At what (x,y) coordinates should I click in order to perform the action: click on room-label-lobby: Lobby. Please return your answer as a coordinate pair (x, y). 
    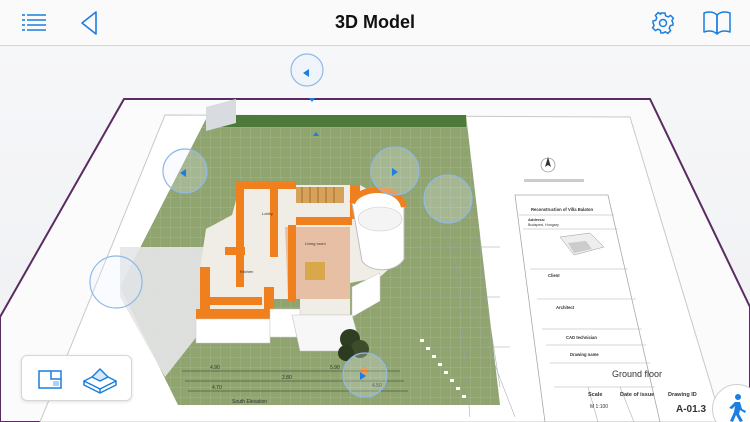
    Looking at the image, I should click on (267, 213).